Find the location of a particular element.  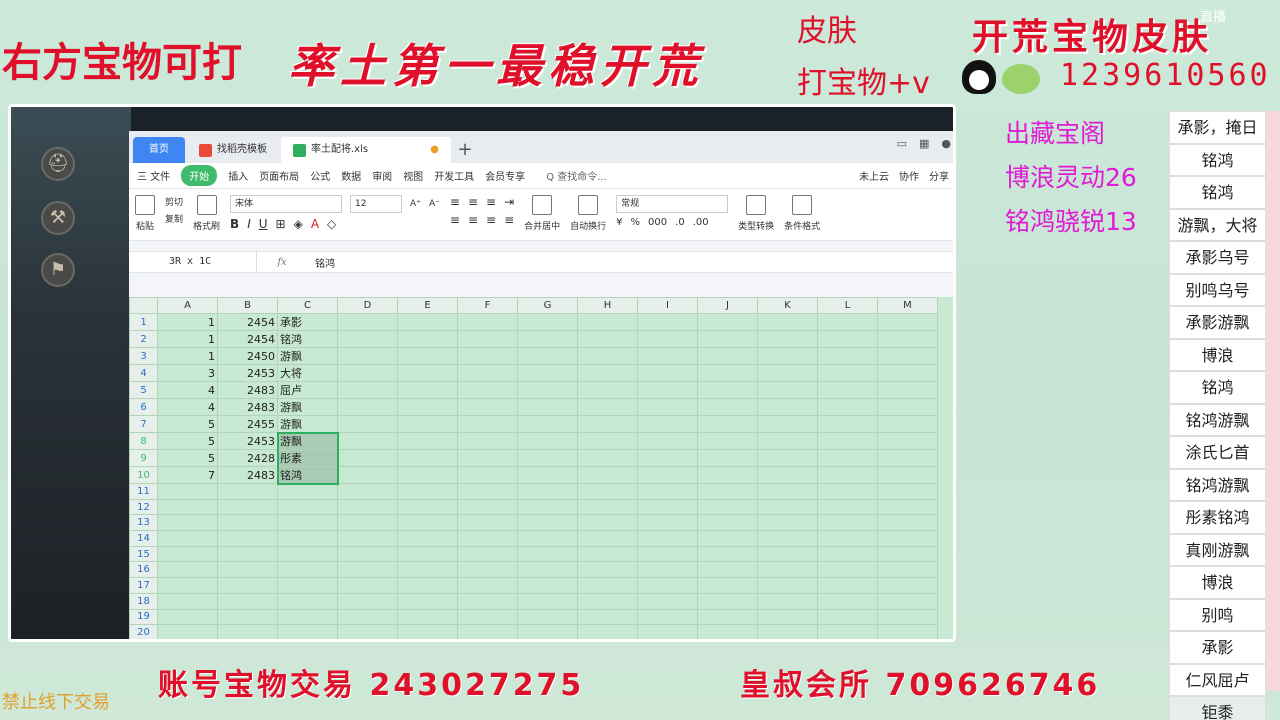

menu-file: 三 文件 is located at coordinates (153, 175).